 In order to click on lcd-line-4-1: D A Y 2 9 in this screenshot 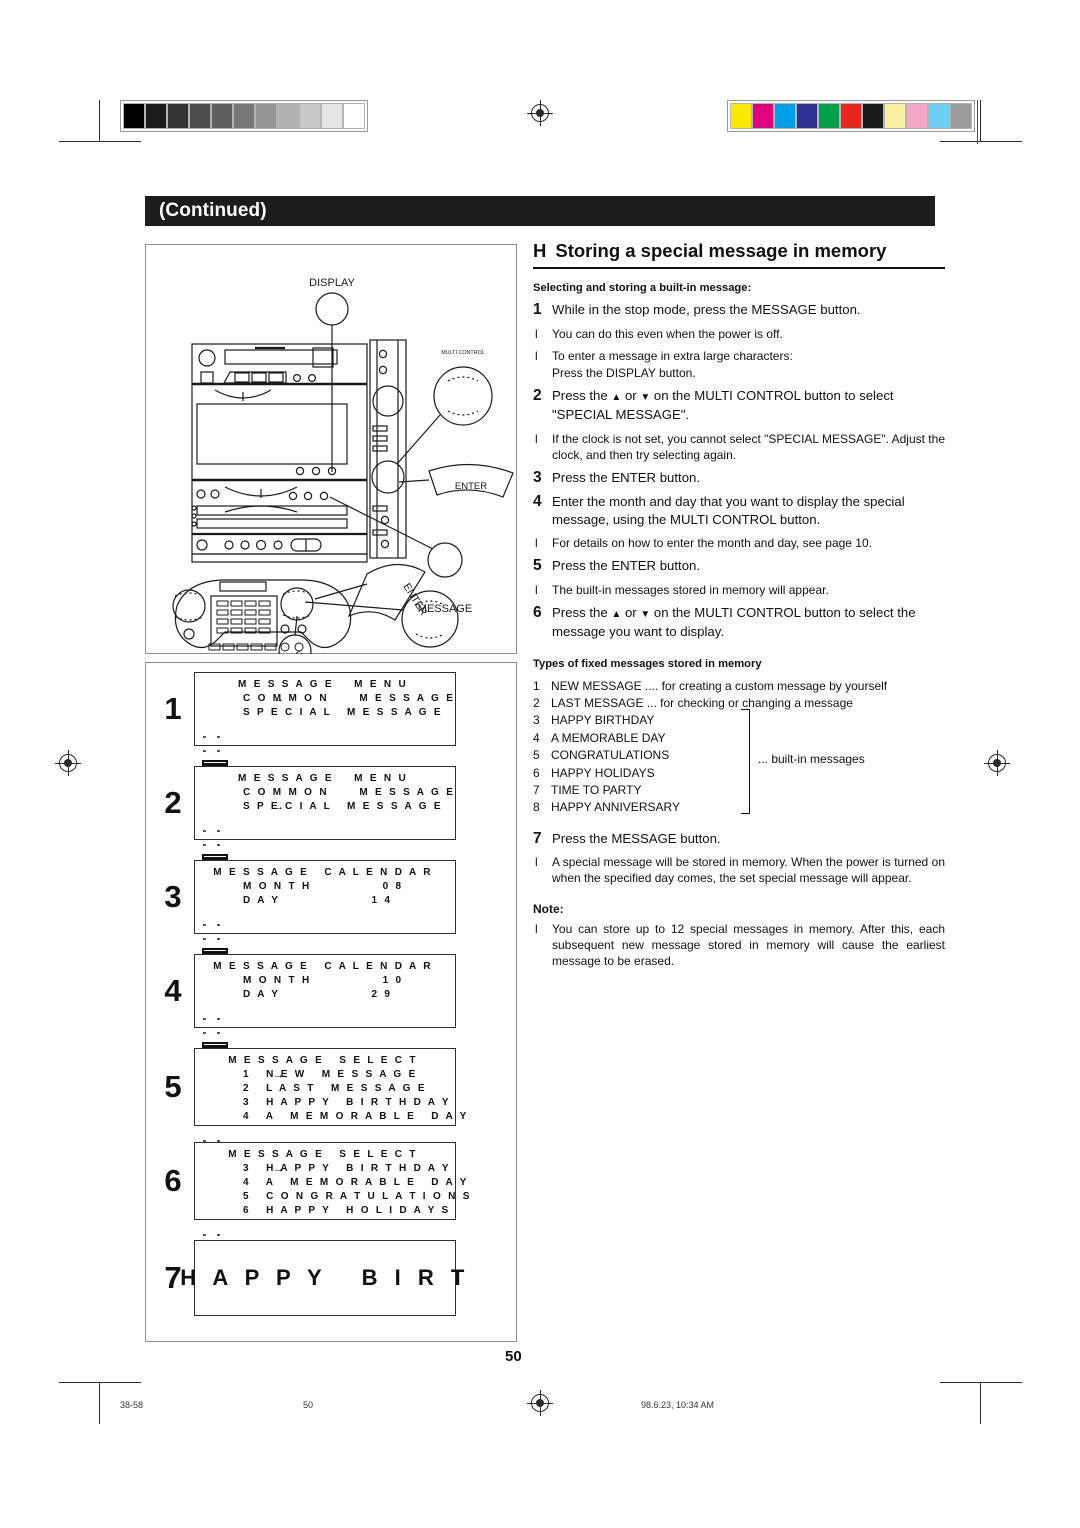, I will do `click(318, 994)`.